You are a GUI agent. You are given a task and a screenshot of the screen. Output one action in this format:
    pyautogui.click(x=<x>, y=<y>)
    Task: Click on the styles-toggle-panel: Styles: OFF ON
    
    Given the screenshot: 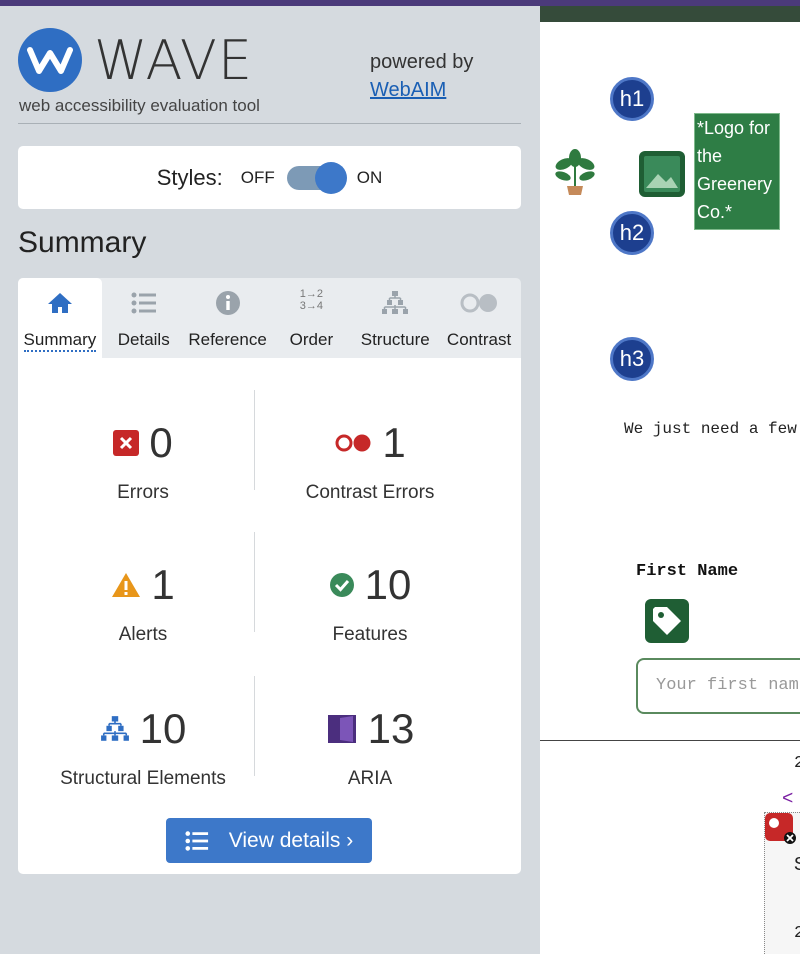 What is the action you would take?
    pyautogui.click(x=269, y=177)
    